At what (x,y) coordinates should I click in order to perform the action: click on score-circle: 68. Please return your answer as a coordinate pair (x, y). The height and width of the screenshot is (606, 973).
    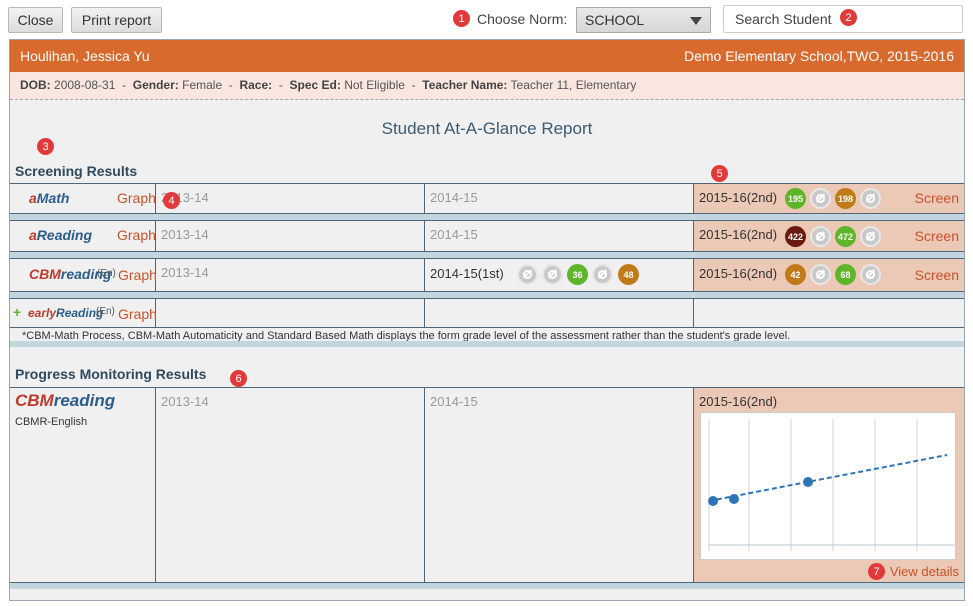
    Looking at the image, I should click on (845, 274).